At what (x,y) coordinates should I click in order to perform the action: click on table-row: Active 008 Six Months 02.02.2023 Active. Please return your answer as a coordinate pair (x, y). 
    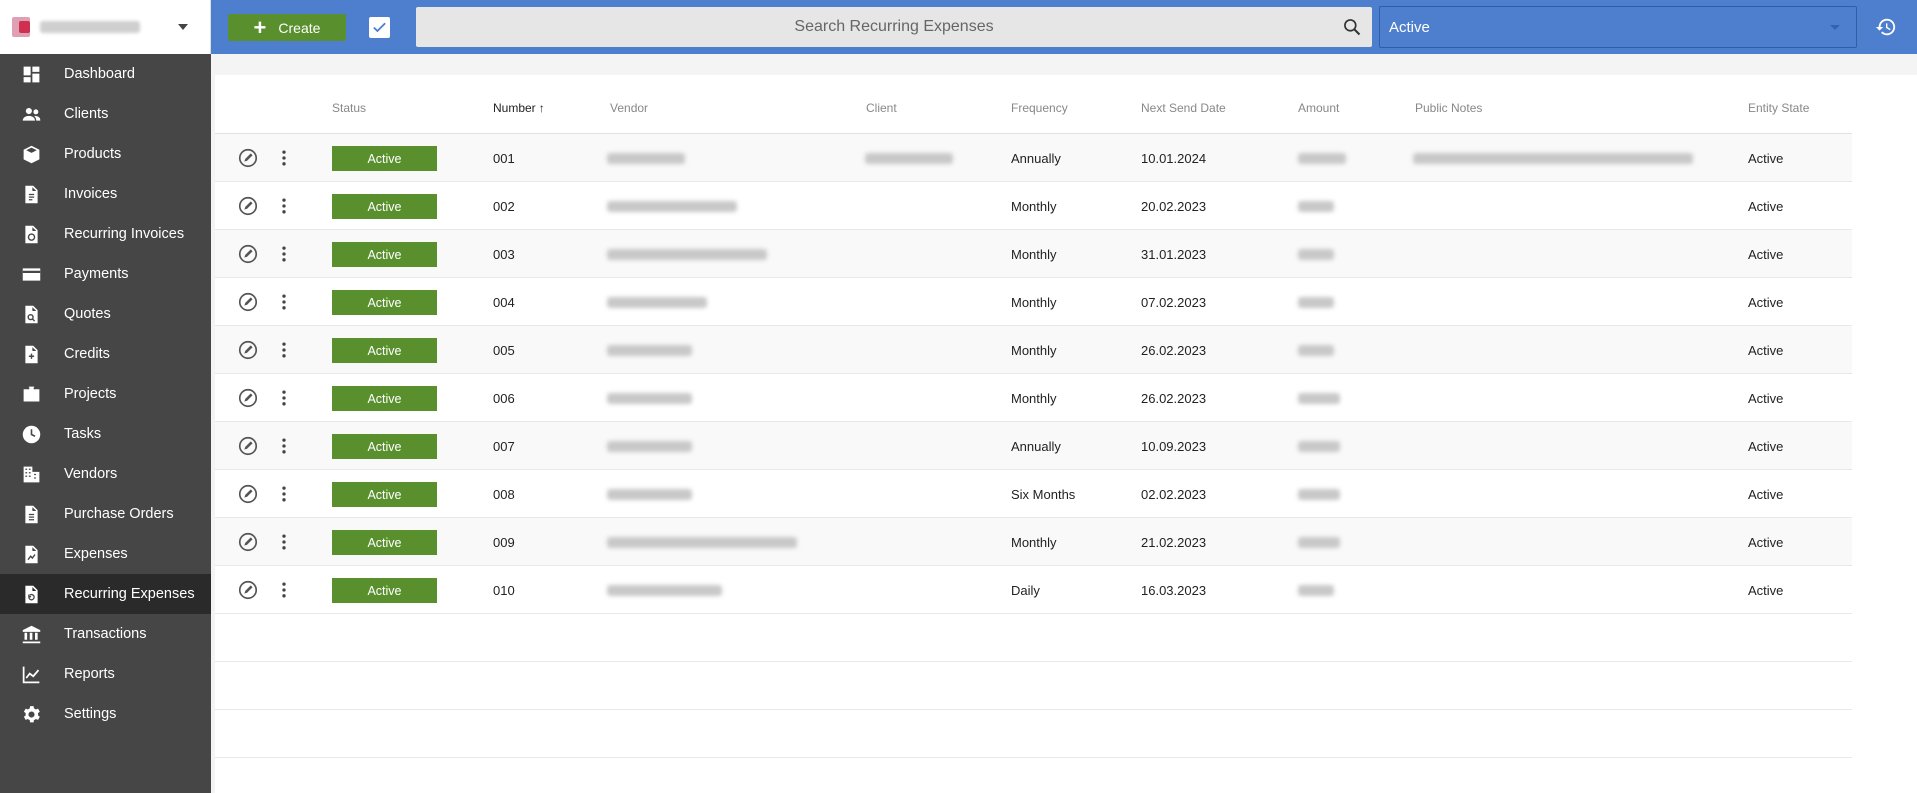
    Looking at the image, I should click on (1033, 494).